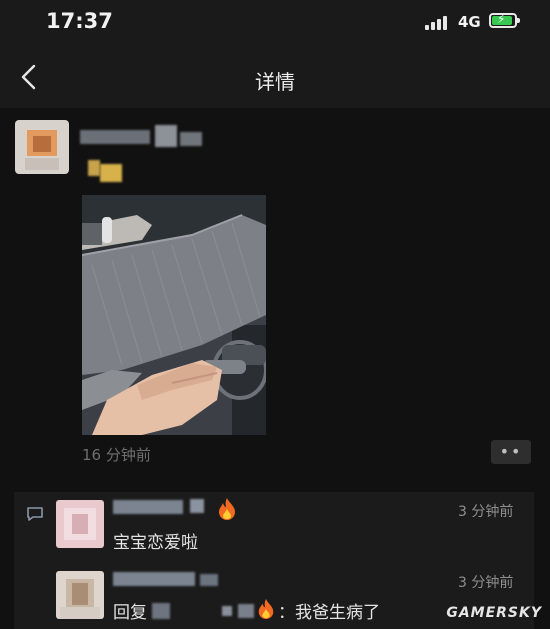 The image size is (550, 629). Describe the element at coordinates (79, 21) in the screenshot. I see `status-time: 17:37` at that location.